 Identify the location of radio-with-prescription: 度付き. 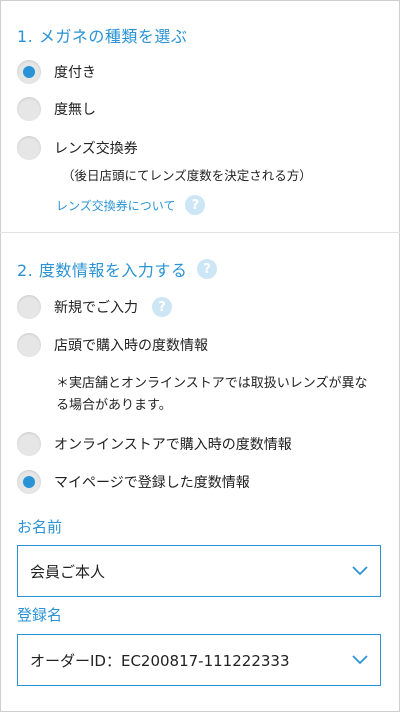
(56, 72).